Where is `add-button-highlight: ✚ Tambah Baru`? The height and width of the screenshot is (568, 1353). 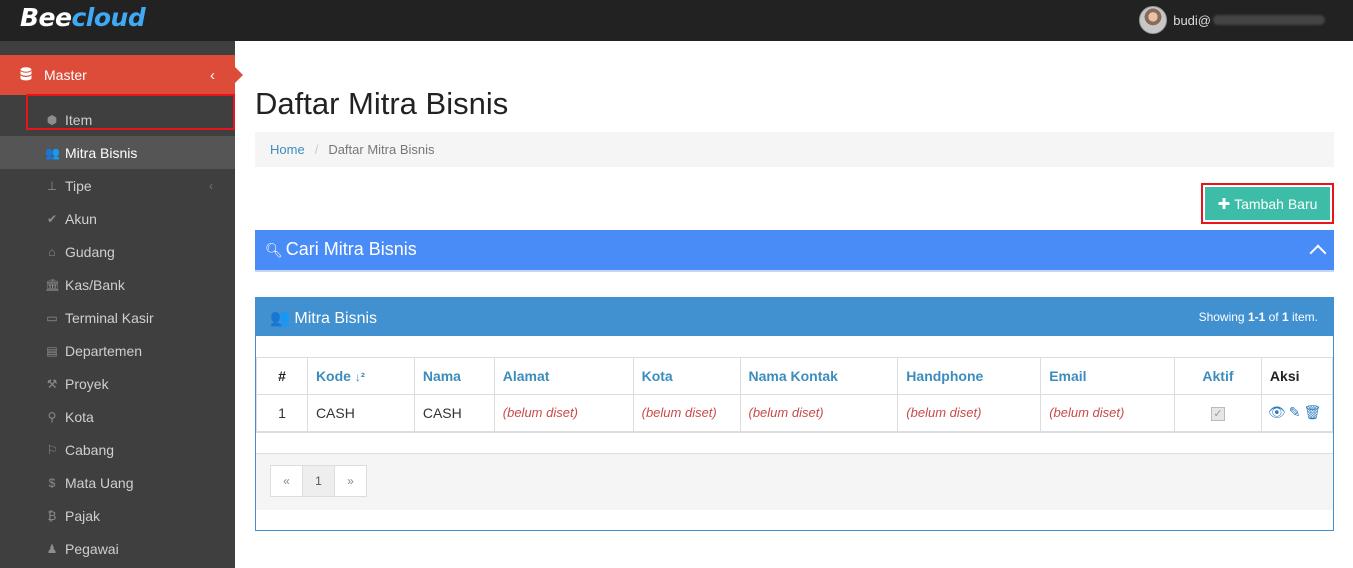
add-button-highlight: ✚ Tambah Baru is located at coordinates (1267, 203).